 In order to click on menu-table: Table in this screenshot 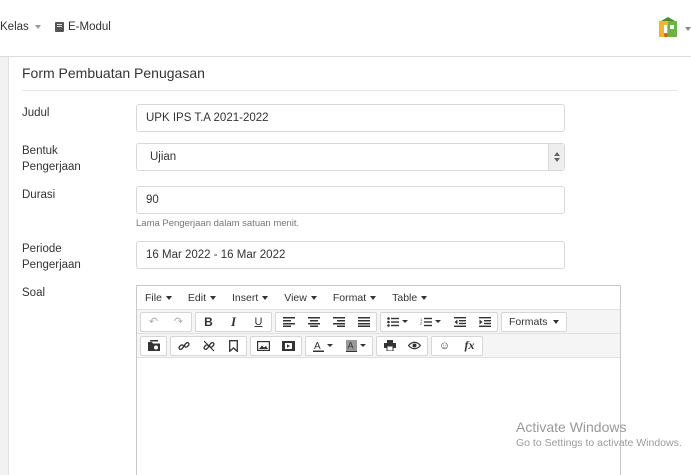, I will do `click(410, 298)`.